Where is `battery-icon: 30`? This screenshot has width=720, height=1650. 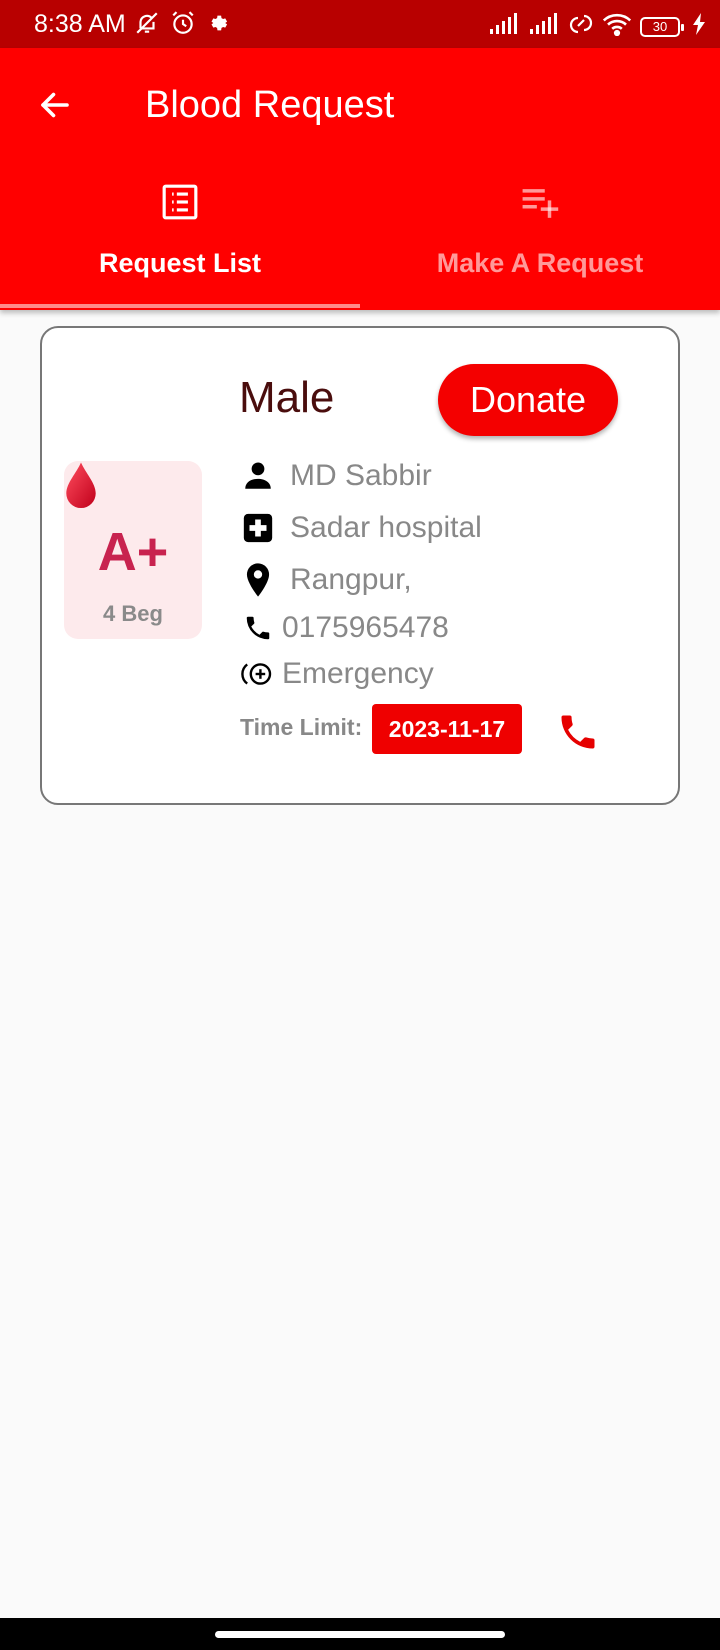 battery-icon: 30 is located at coordinates (662, 26).